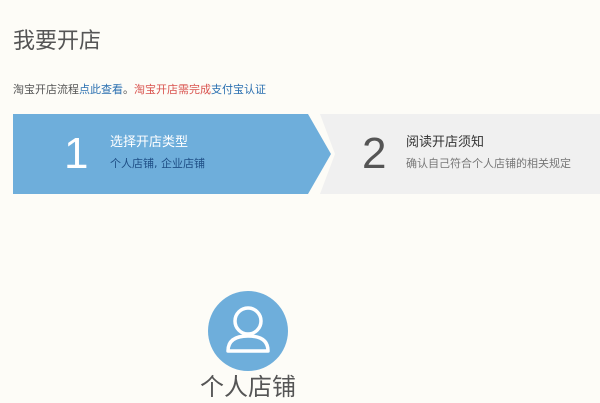 The width and height of the screenshot is (600, 403). Describe the element at coordinates (172, 154) in the screenshot. I see `step-1-background` at that location.